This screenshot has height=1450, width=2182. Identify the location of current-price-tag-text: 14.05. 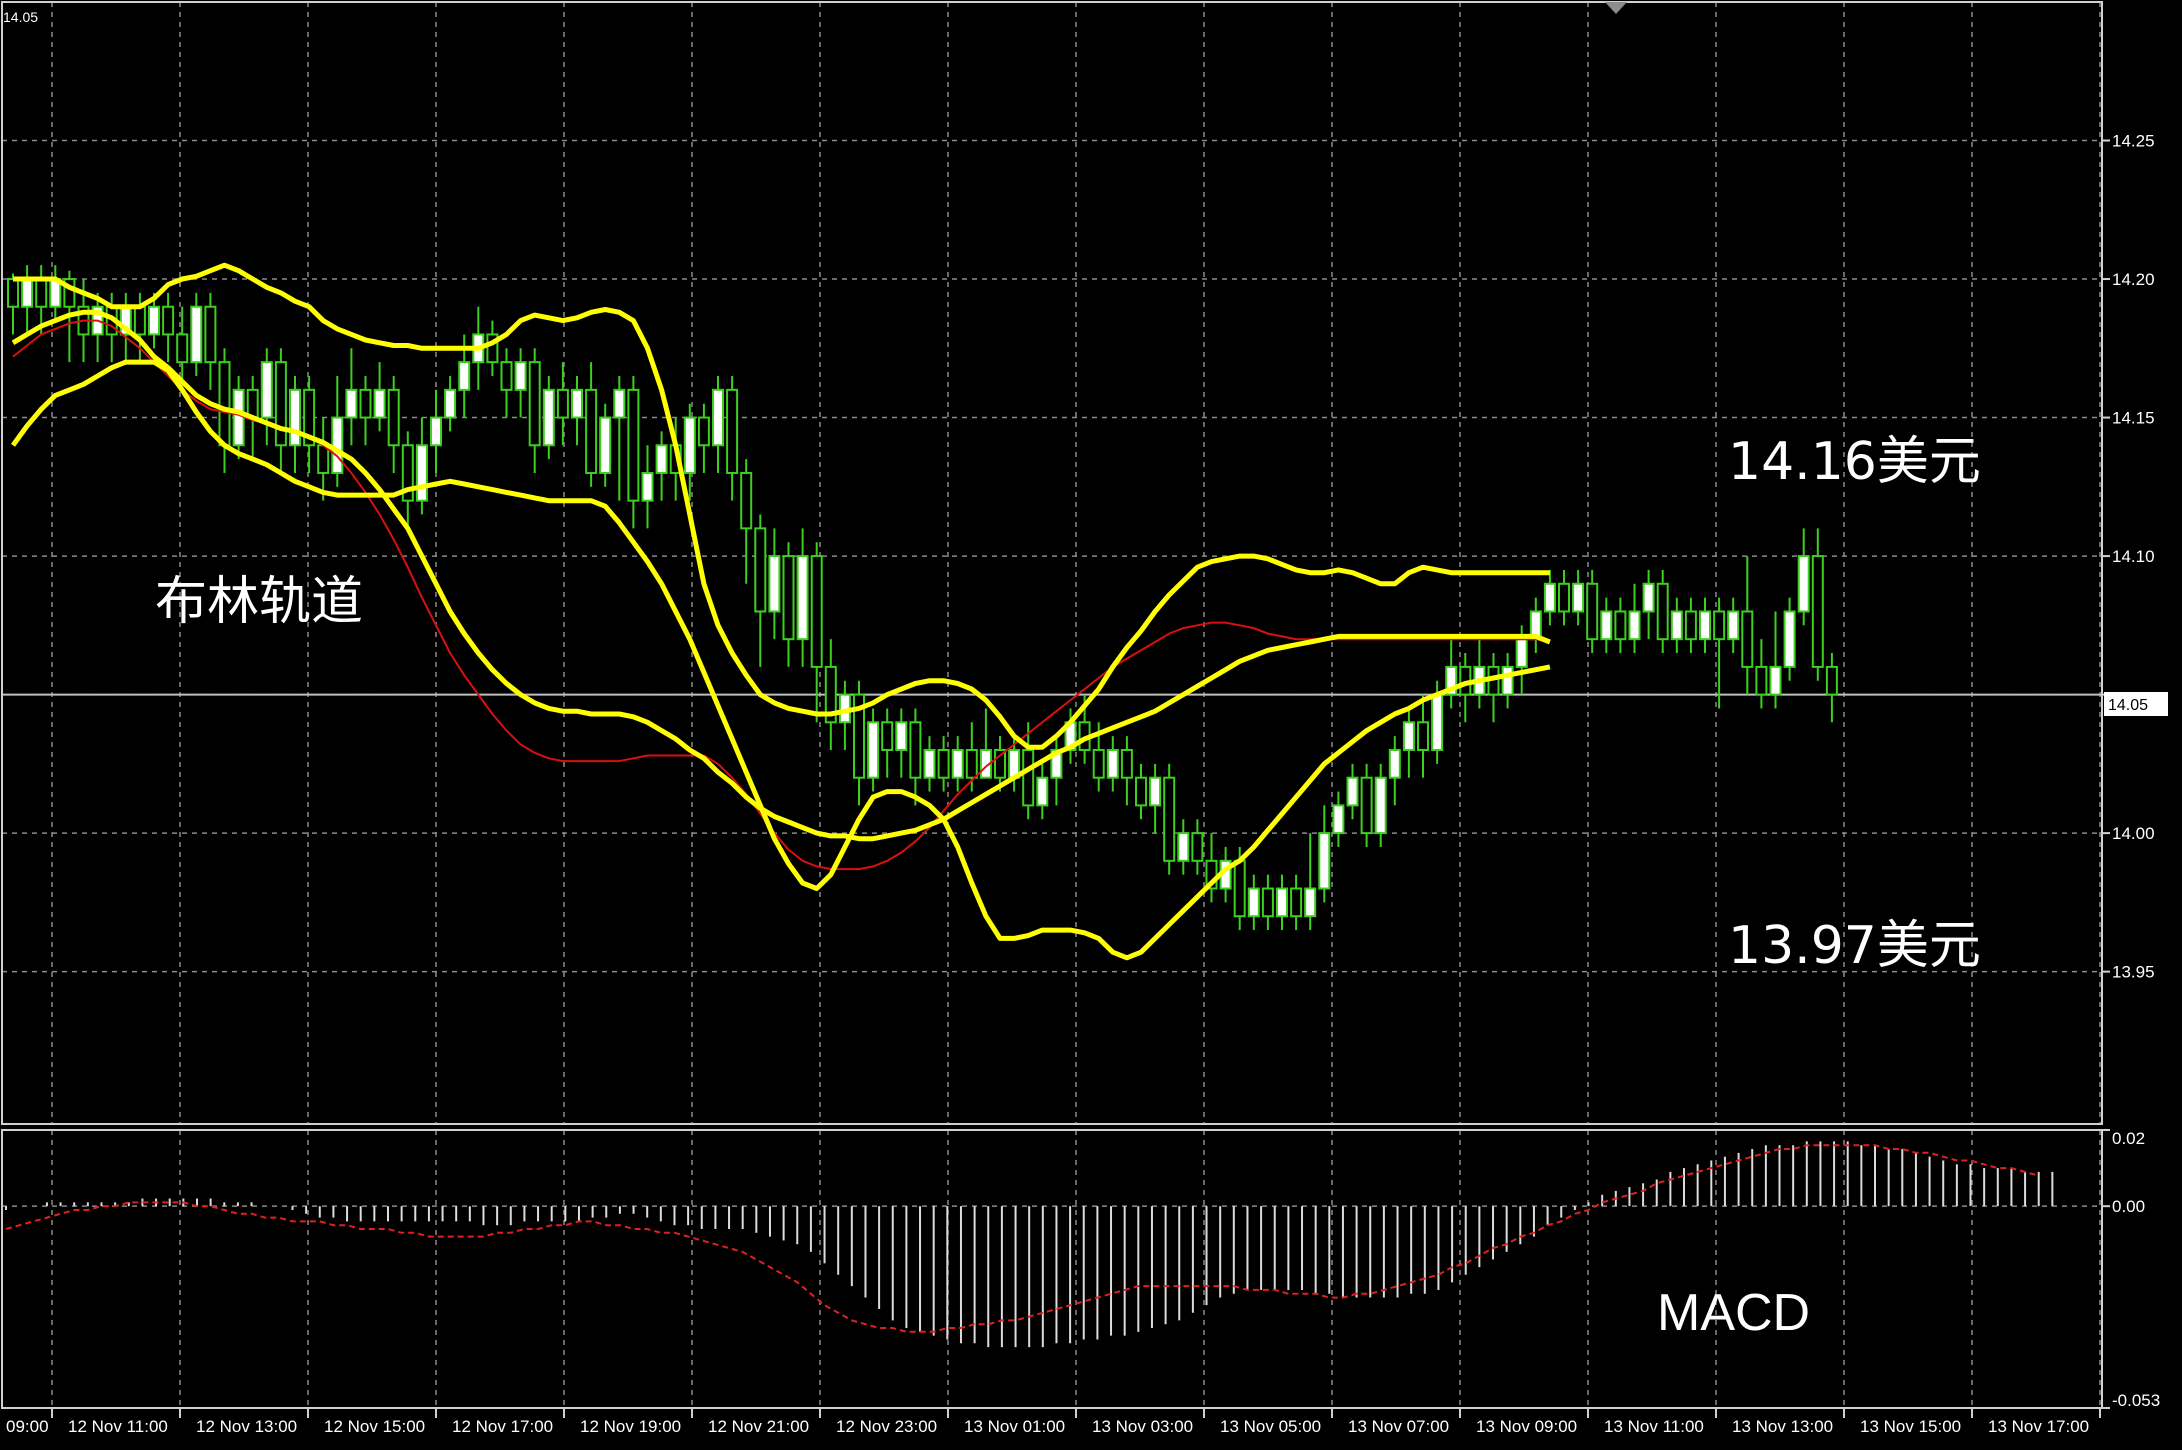
(2128, 705).